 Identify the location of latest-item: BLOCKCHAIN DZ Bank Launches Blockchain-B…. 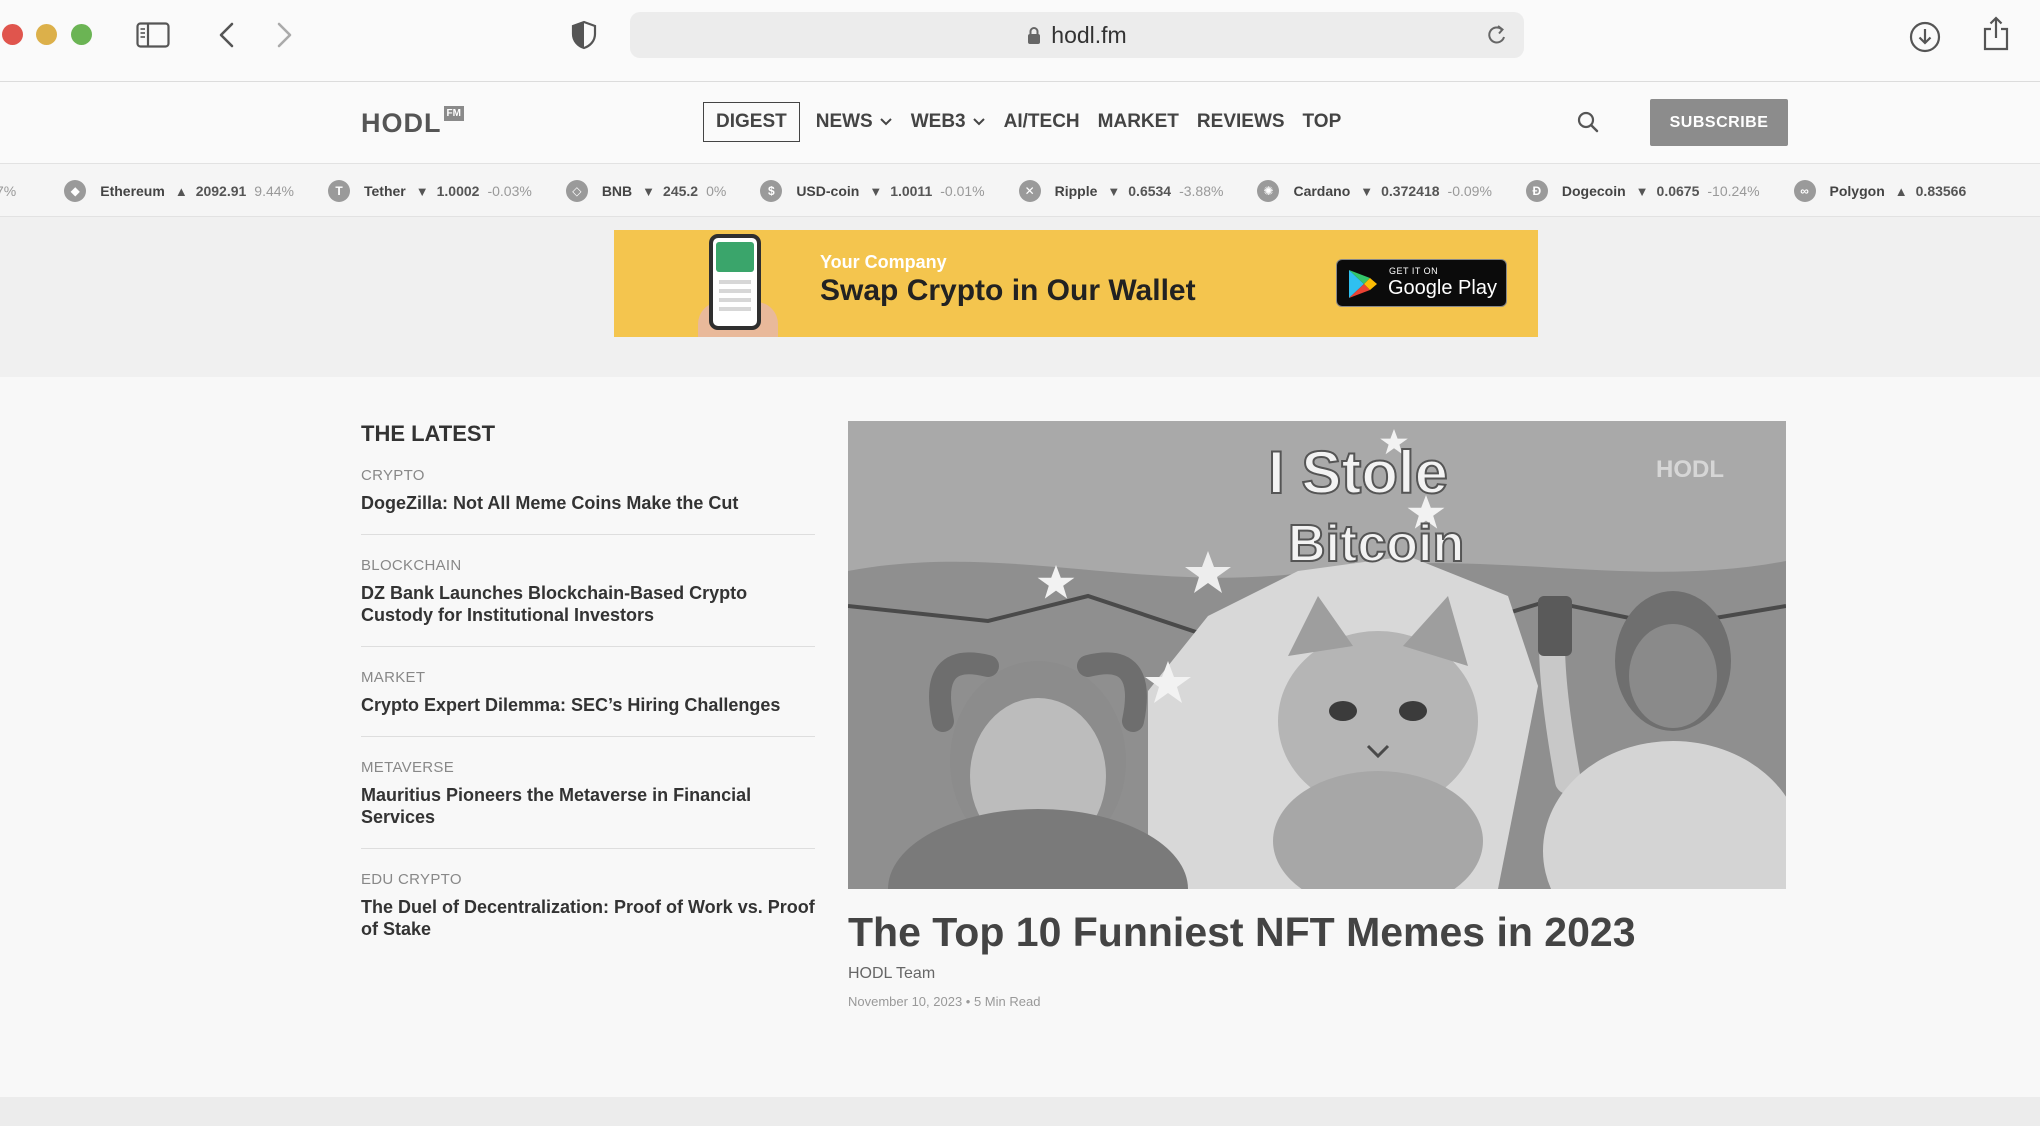
(588, 602).